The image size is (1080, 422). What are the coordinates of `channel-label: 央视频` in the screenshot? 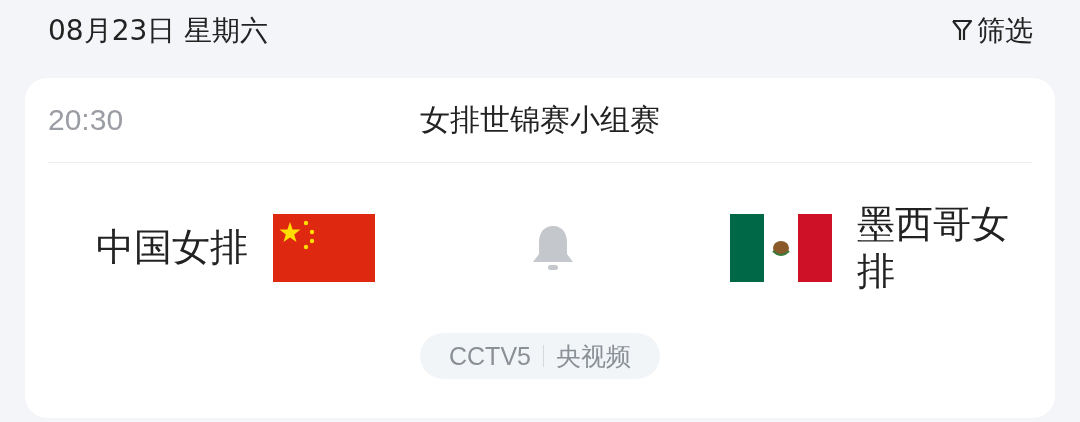 It's located at (593, 356).